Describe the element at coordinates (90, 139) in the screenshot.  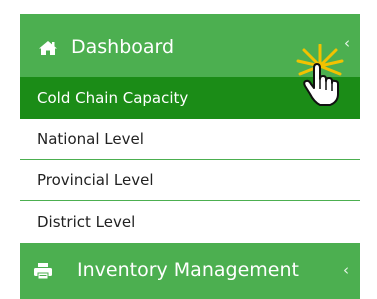
I see `submenu-item-label: National Level` at that location.